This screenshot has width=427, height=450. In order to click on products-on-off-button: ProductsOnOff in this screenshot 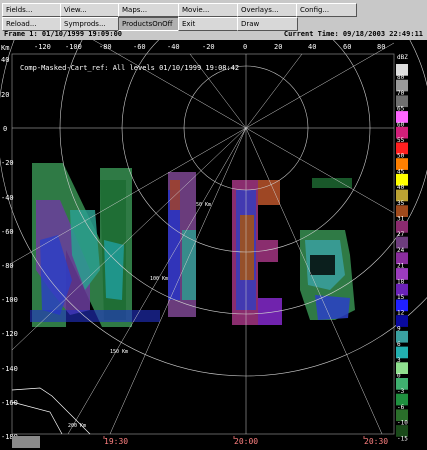, I will do `click(148, 24)`.